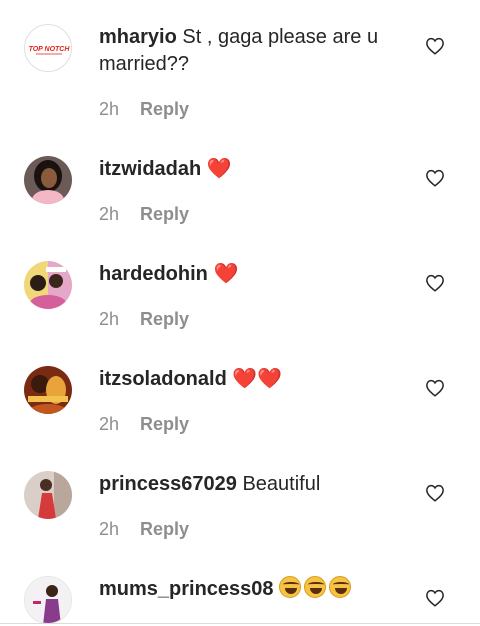  What do you see at coordinates (186, 589) in the screenshot?
I see `comment-username: mums_princess08` at bounding box center [186, 589].